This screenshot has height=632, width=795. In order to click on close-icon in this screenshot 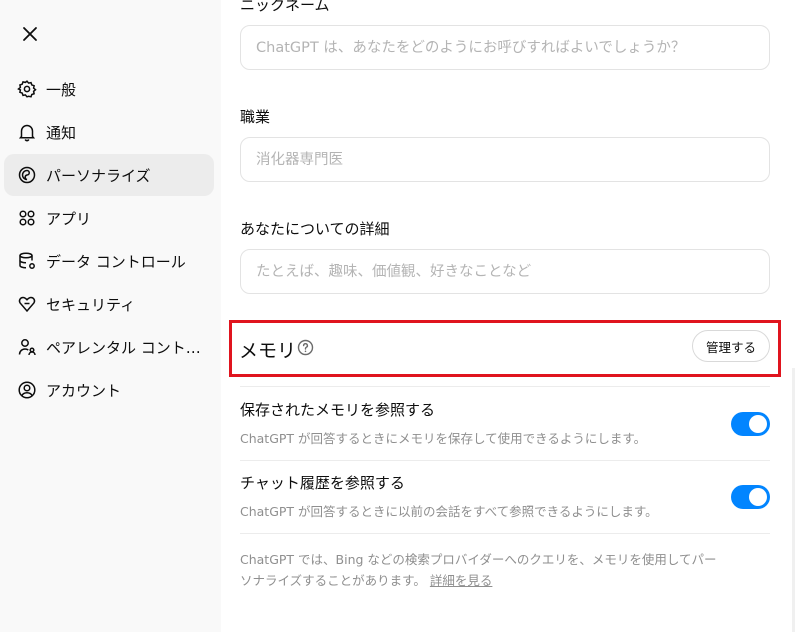, I will do `click(30, 34)`.